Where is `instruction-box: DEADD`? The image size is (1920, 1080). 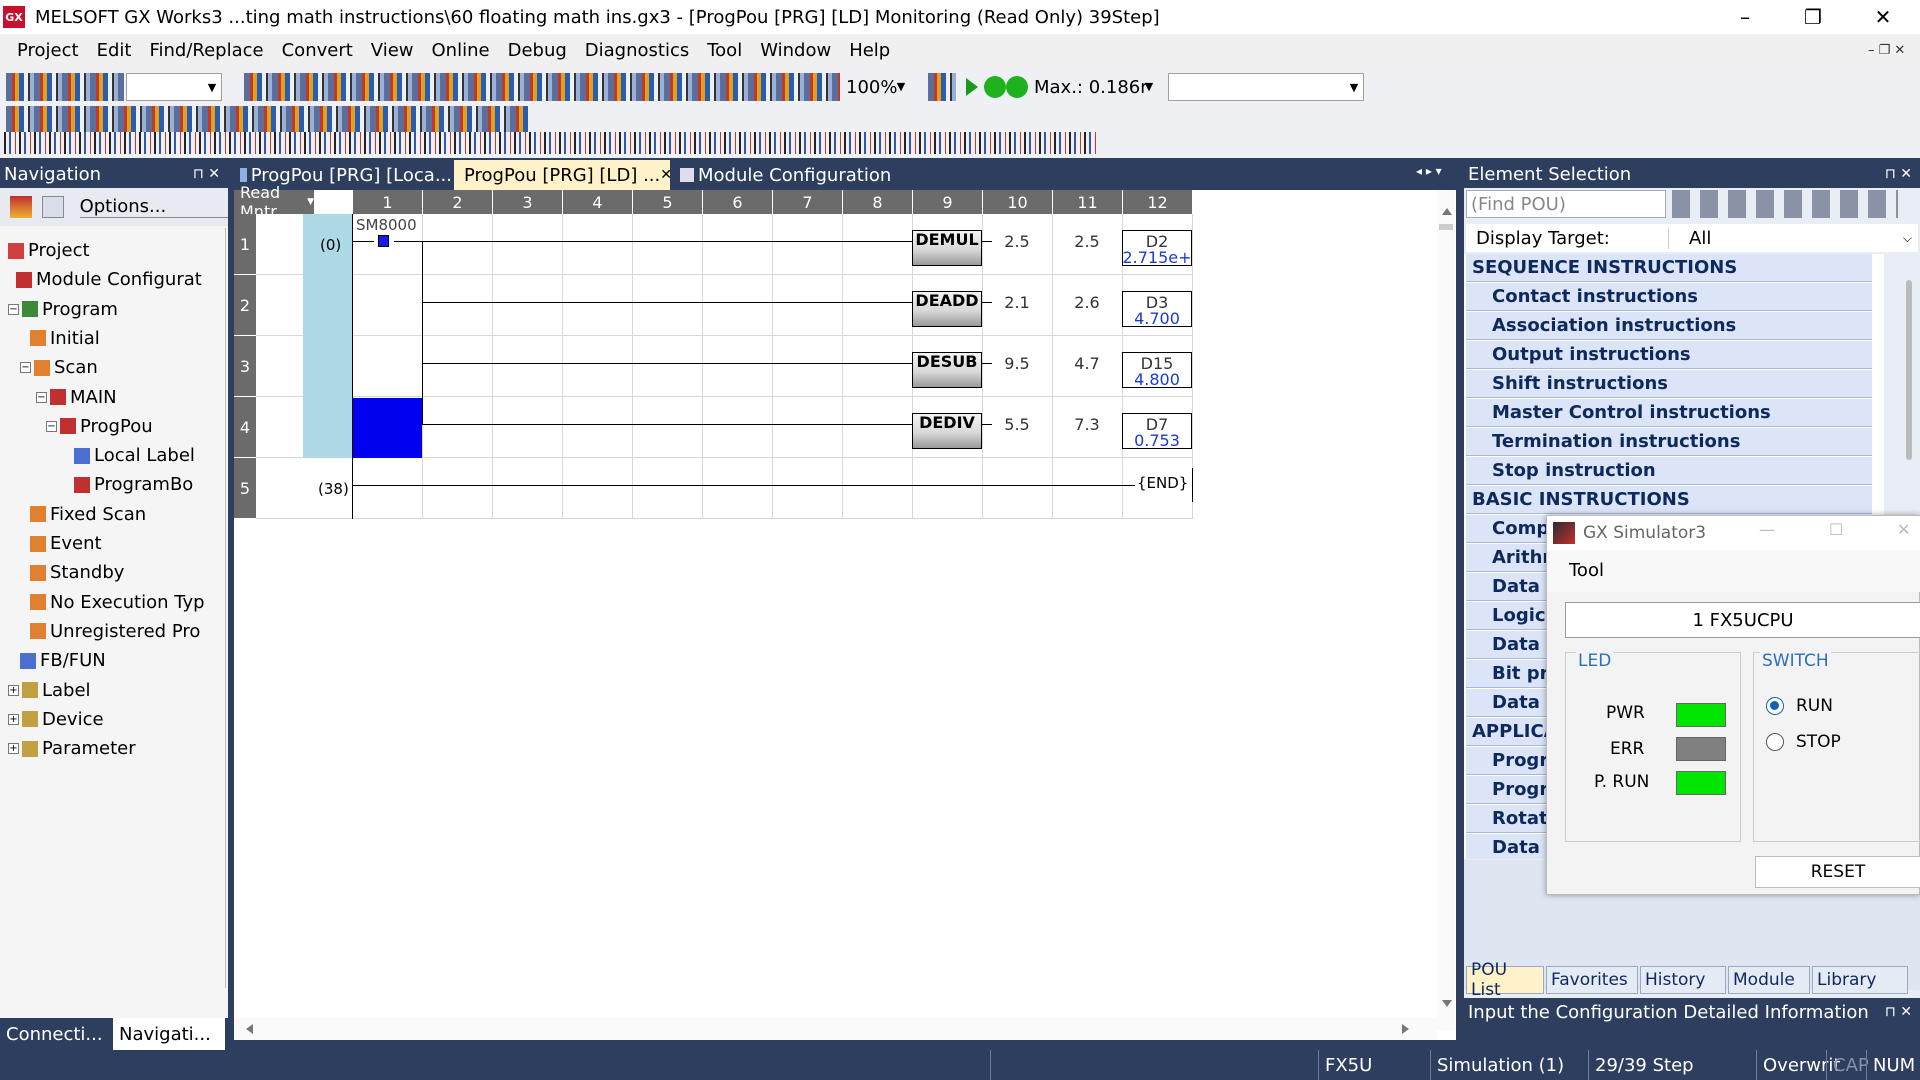 instruction-box: DEADD is located at coordinates (947, 309).